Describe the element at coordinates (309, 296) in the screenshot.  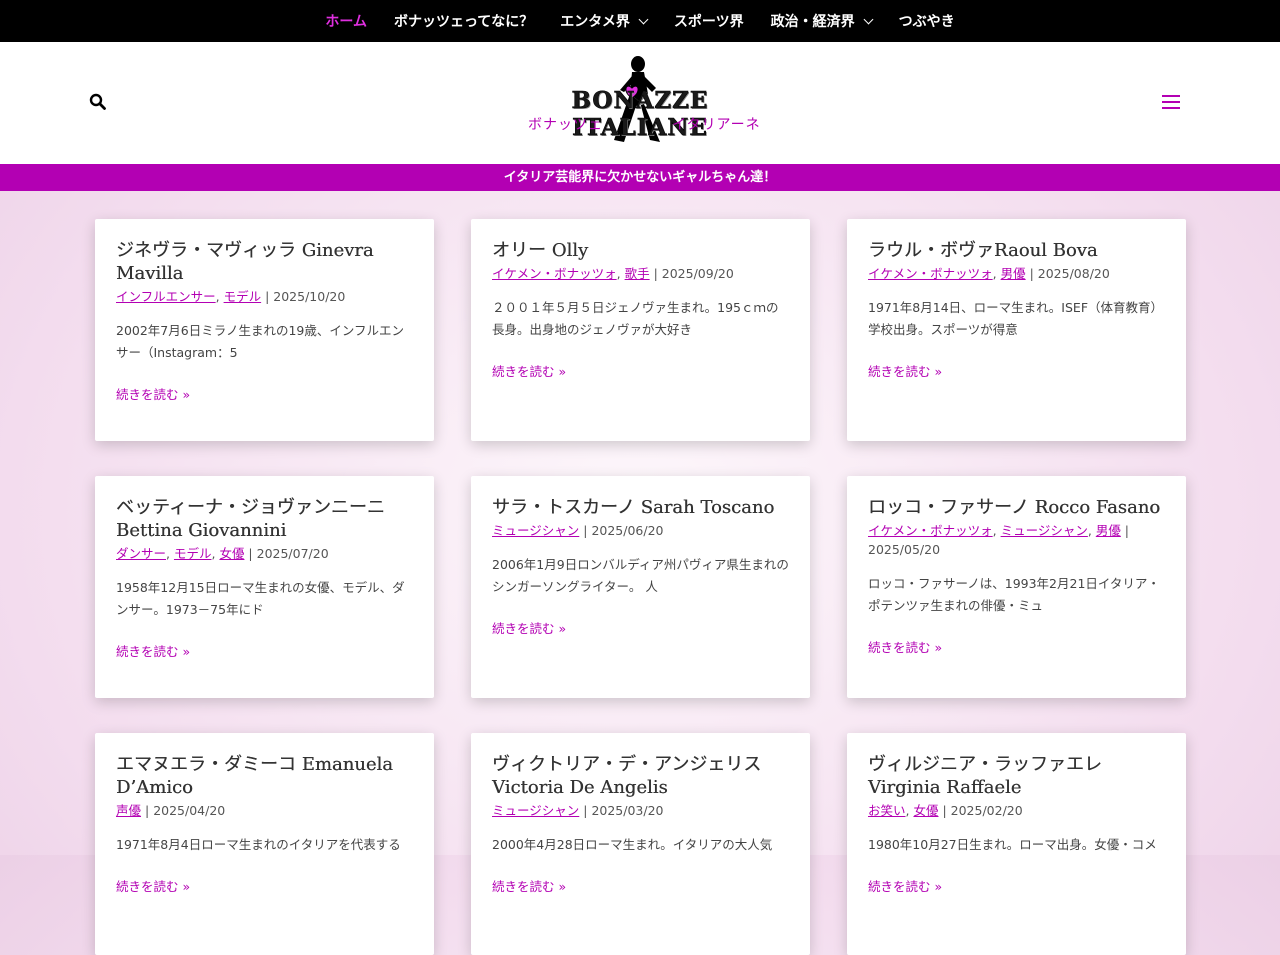
I see `post-date: 2025/10/20` at that location.